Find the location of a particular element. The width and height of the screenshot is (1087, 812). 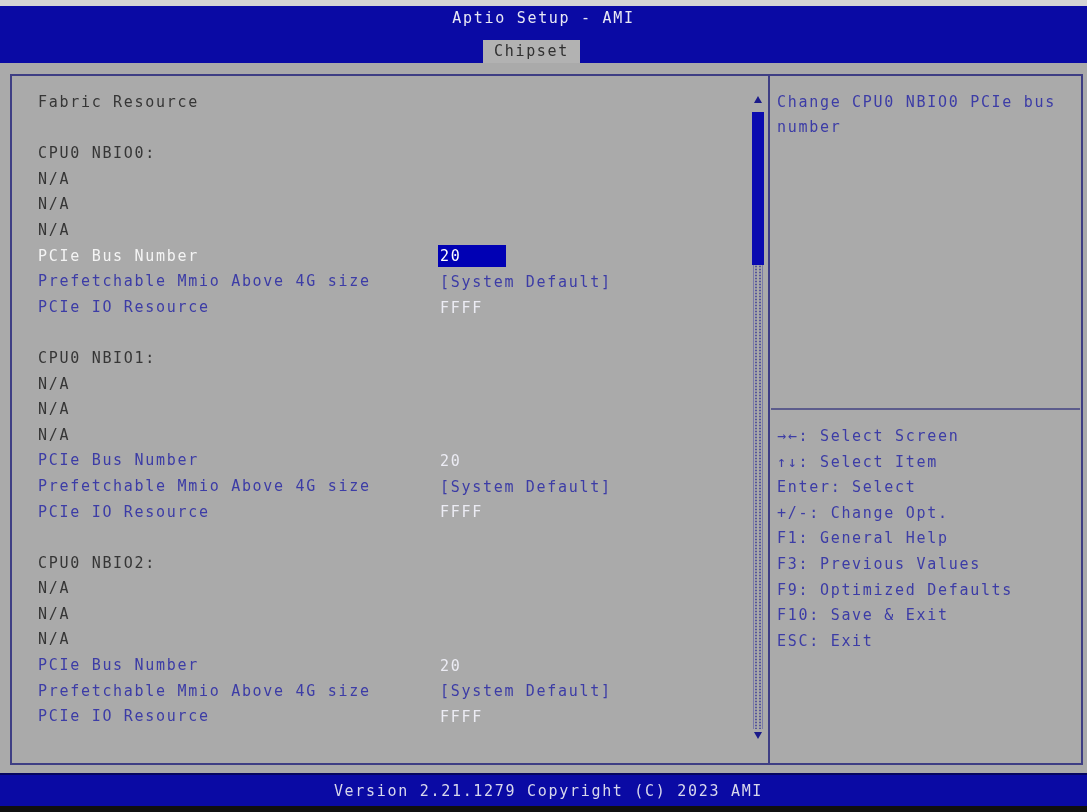

group-heading: CPU0 NBIO1: is located at coordinates (97, 358).